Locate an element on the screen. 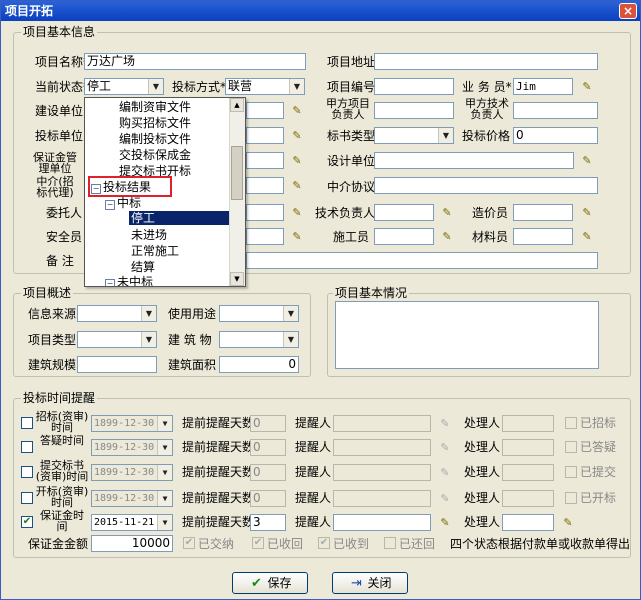 This screenshot has height=600, width=641. usage-combo: ▼ is located at coordinates (259, 313).